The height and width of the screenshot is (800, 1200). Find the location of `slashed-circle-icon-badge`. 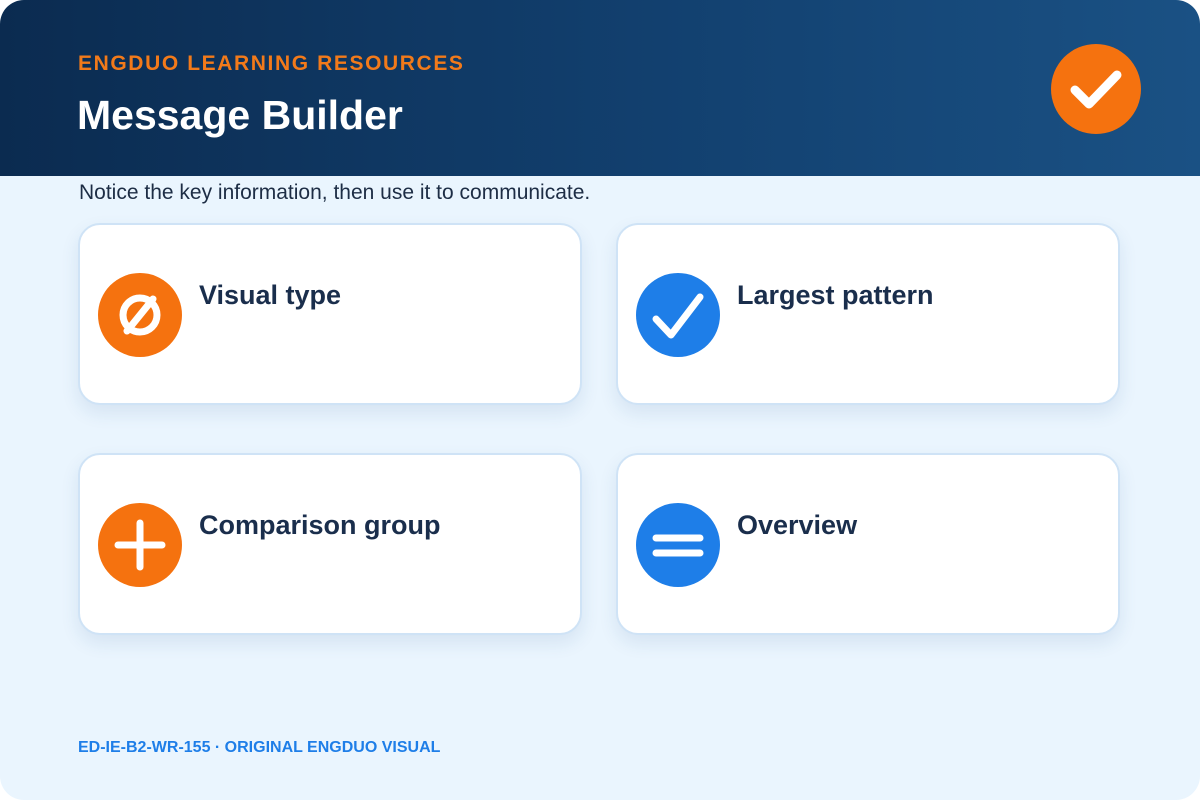

slashed-circle-icon-badge is located at coordinates (140, 315).